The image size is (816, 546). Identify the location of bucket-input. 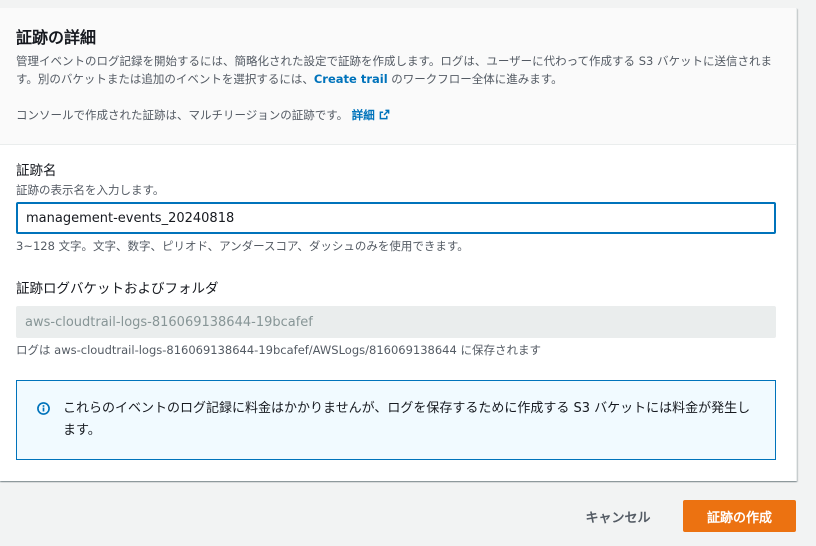
(396, 322).